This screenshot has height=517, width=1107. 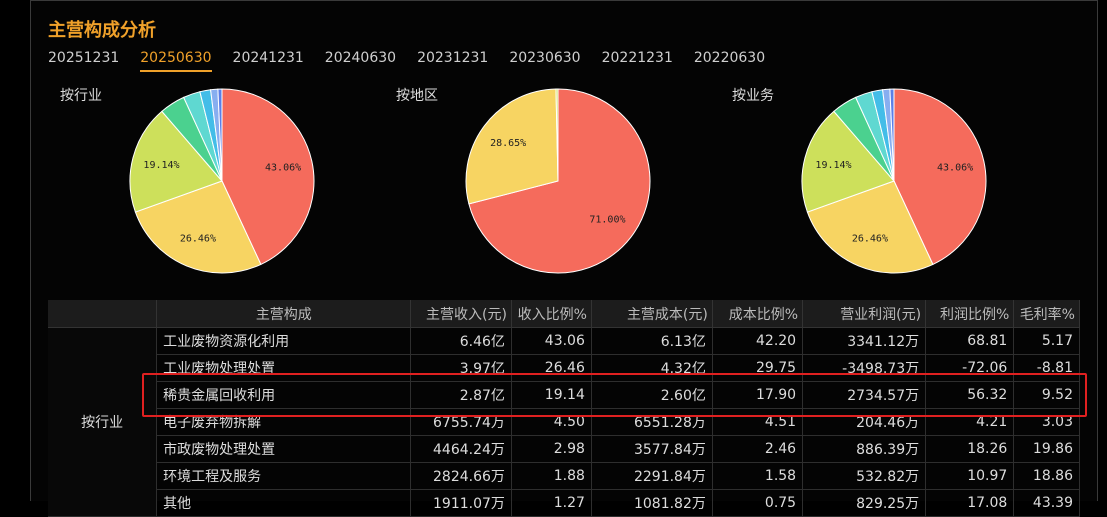 What do you see at coordinates (551, 422) in the screenshot?
I see `cell-value: 4.50` at bounding box center [551, 422].